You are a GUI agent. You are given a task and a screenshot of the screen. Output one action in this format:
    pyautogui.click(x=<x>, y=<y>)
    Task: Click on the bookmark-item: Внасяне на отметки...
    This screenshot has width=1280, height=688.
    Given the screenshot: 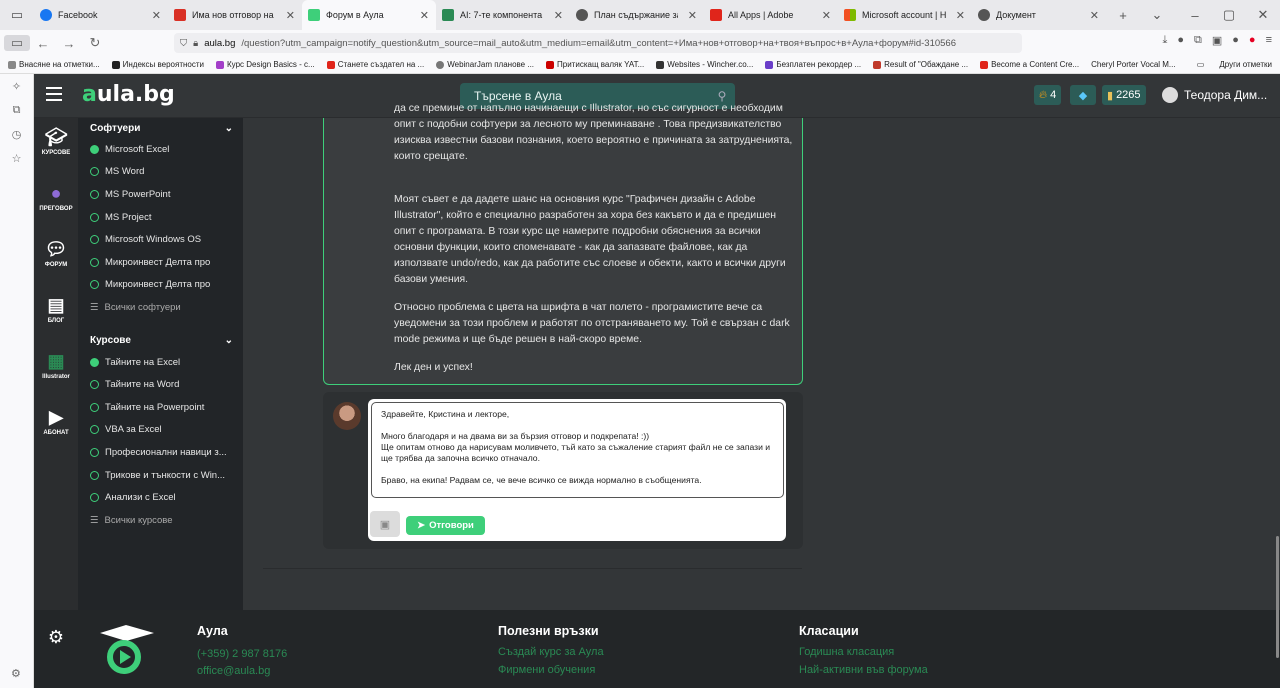 What is the action you would take?
    pyautogui.click(x=54, y=64)
    